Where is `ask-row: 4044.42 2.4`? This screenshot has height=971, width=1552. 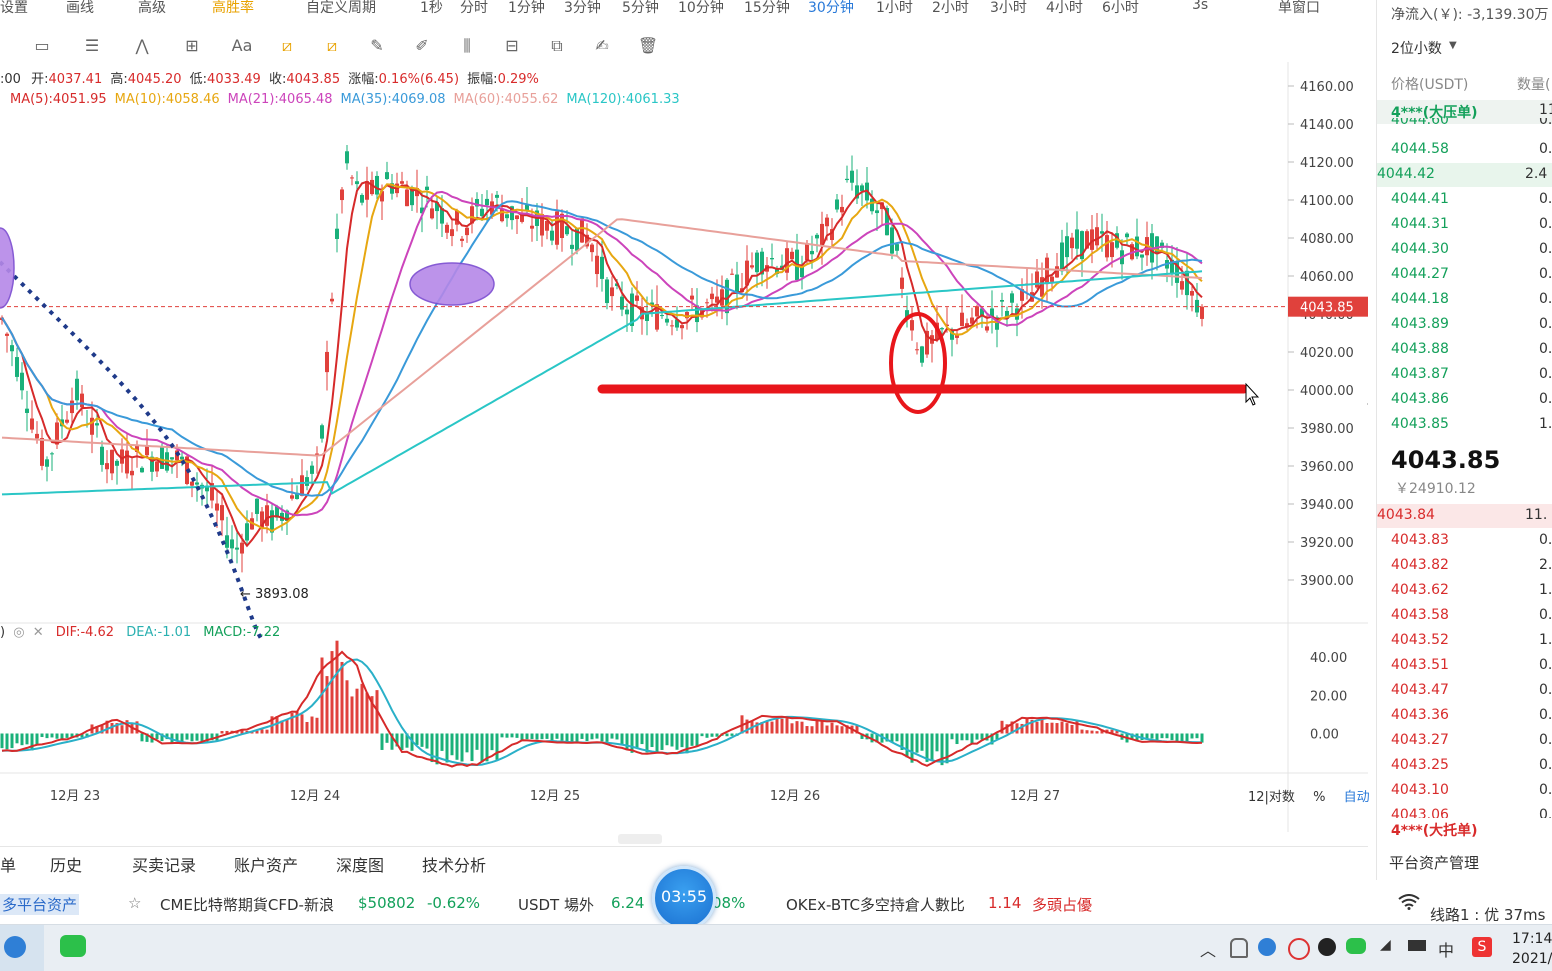
ask-row: 4044.42 2.4 is located at coordinates (1464, 175).